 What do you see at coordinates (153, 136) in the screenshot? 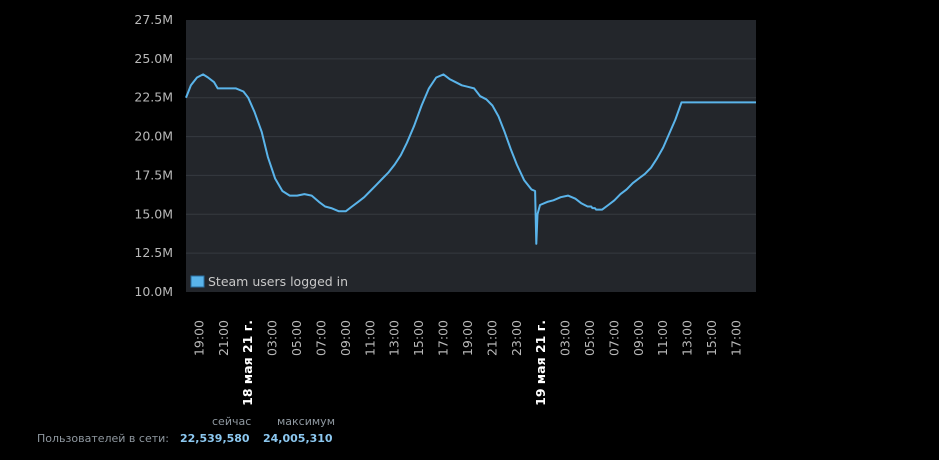
I see `y-tick-label: 20.0M` at bounding box center [153, 136].